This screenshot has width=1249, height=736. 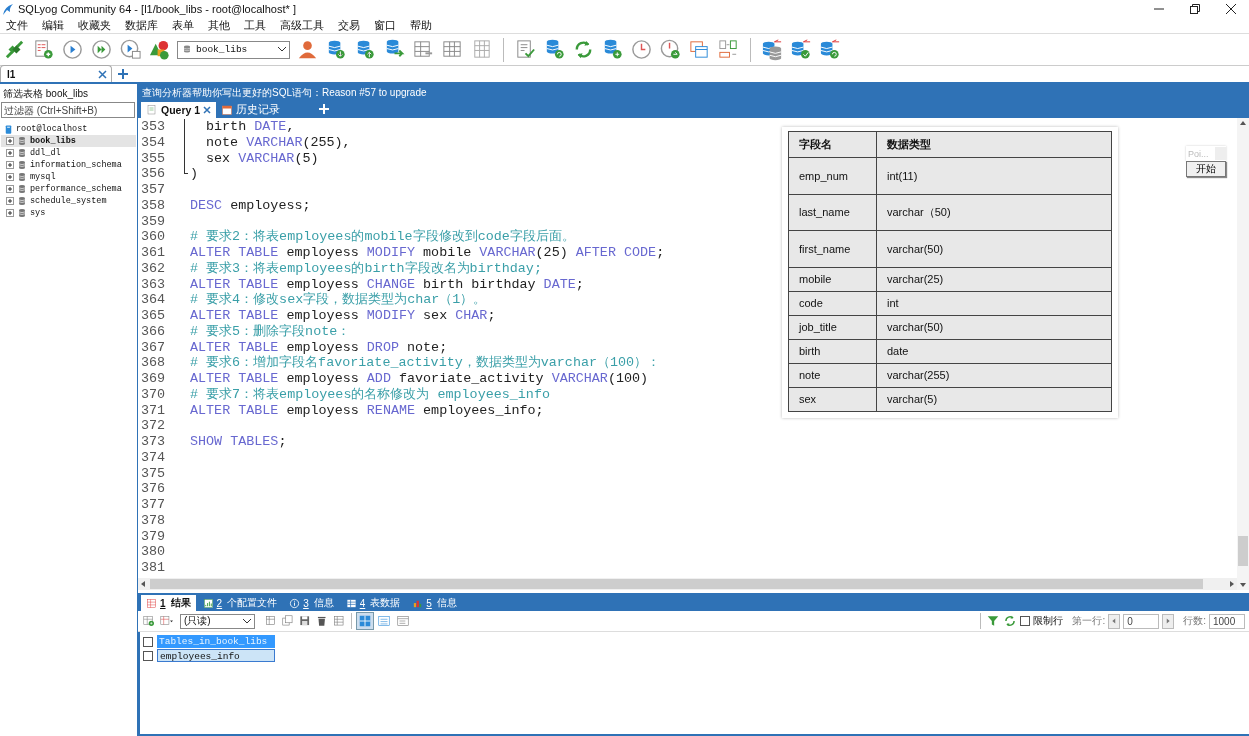 I want to click on column-header: Tables_in_book_libs, so click(x=216, y=641).